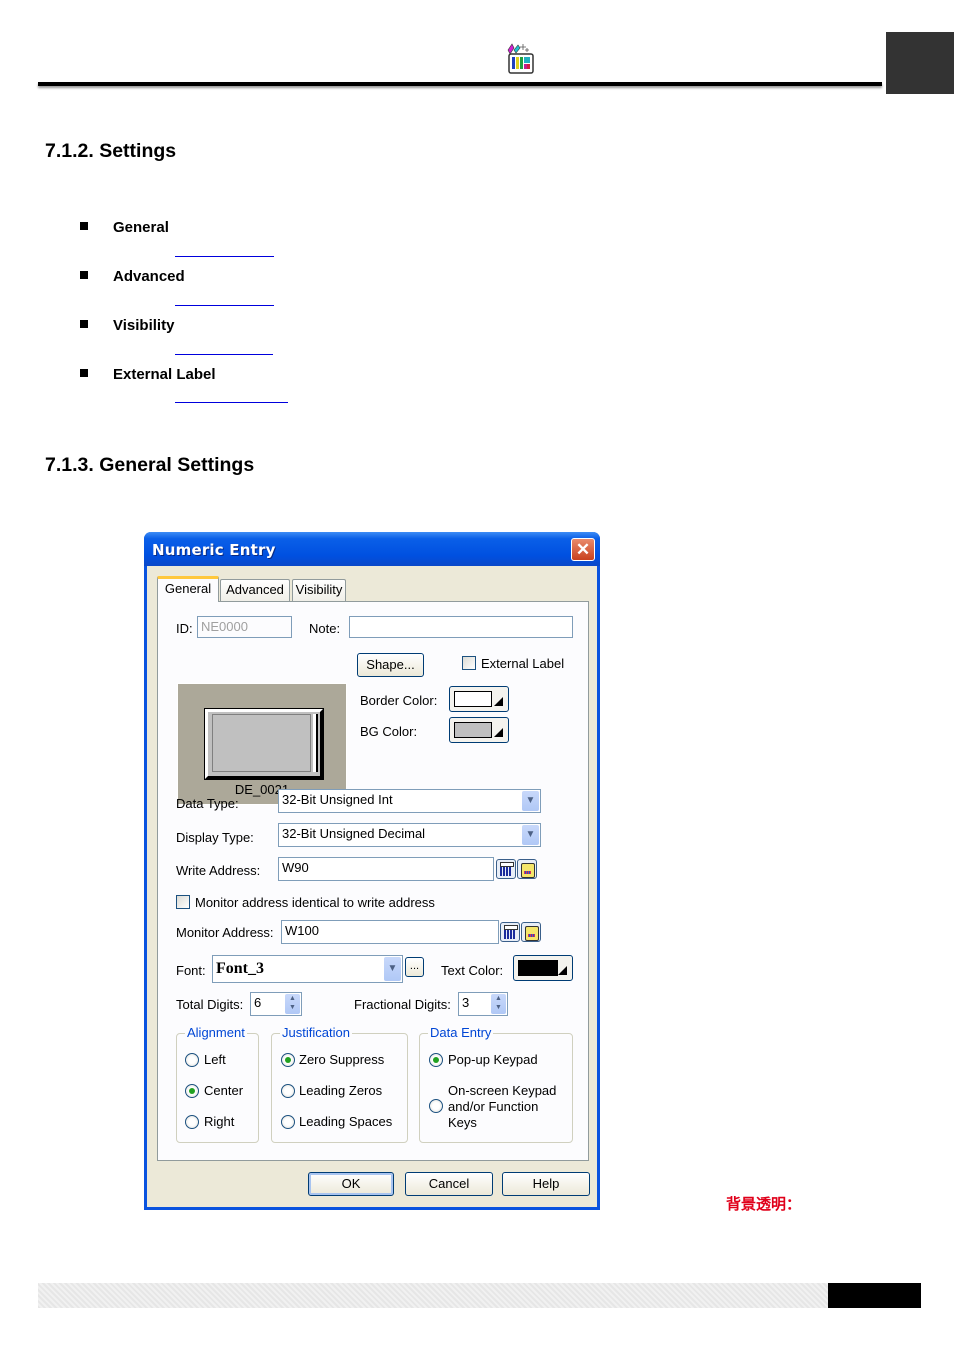  What do you see at coordinates (354, 833) in the screenshot?
I see `display-type-value: 32-Bit Unsigned Decimal` at bounding box center [354, 833].